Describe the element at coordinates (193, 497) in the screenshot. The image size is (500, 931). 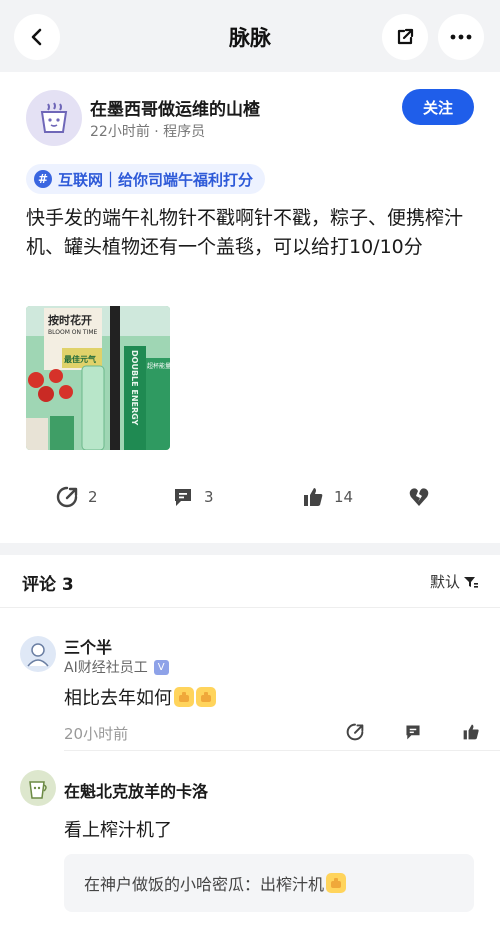
I see `comment-action: 3` at that location.